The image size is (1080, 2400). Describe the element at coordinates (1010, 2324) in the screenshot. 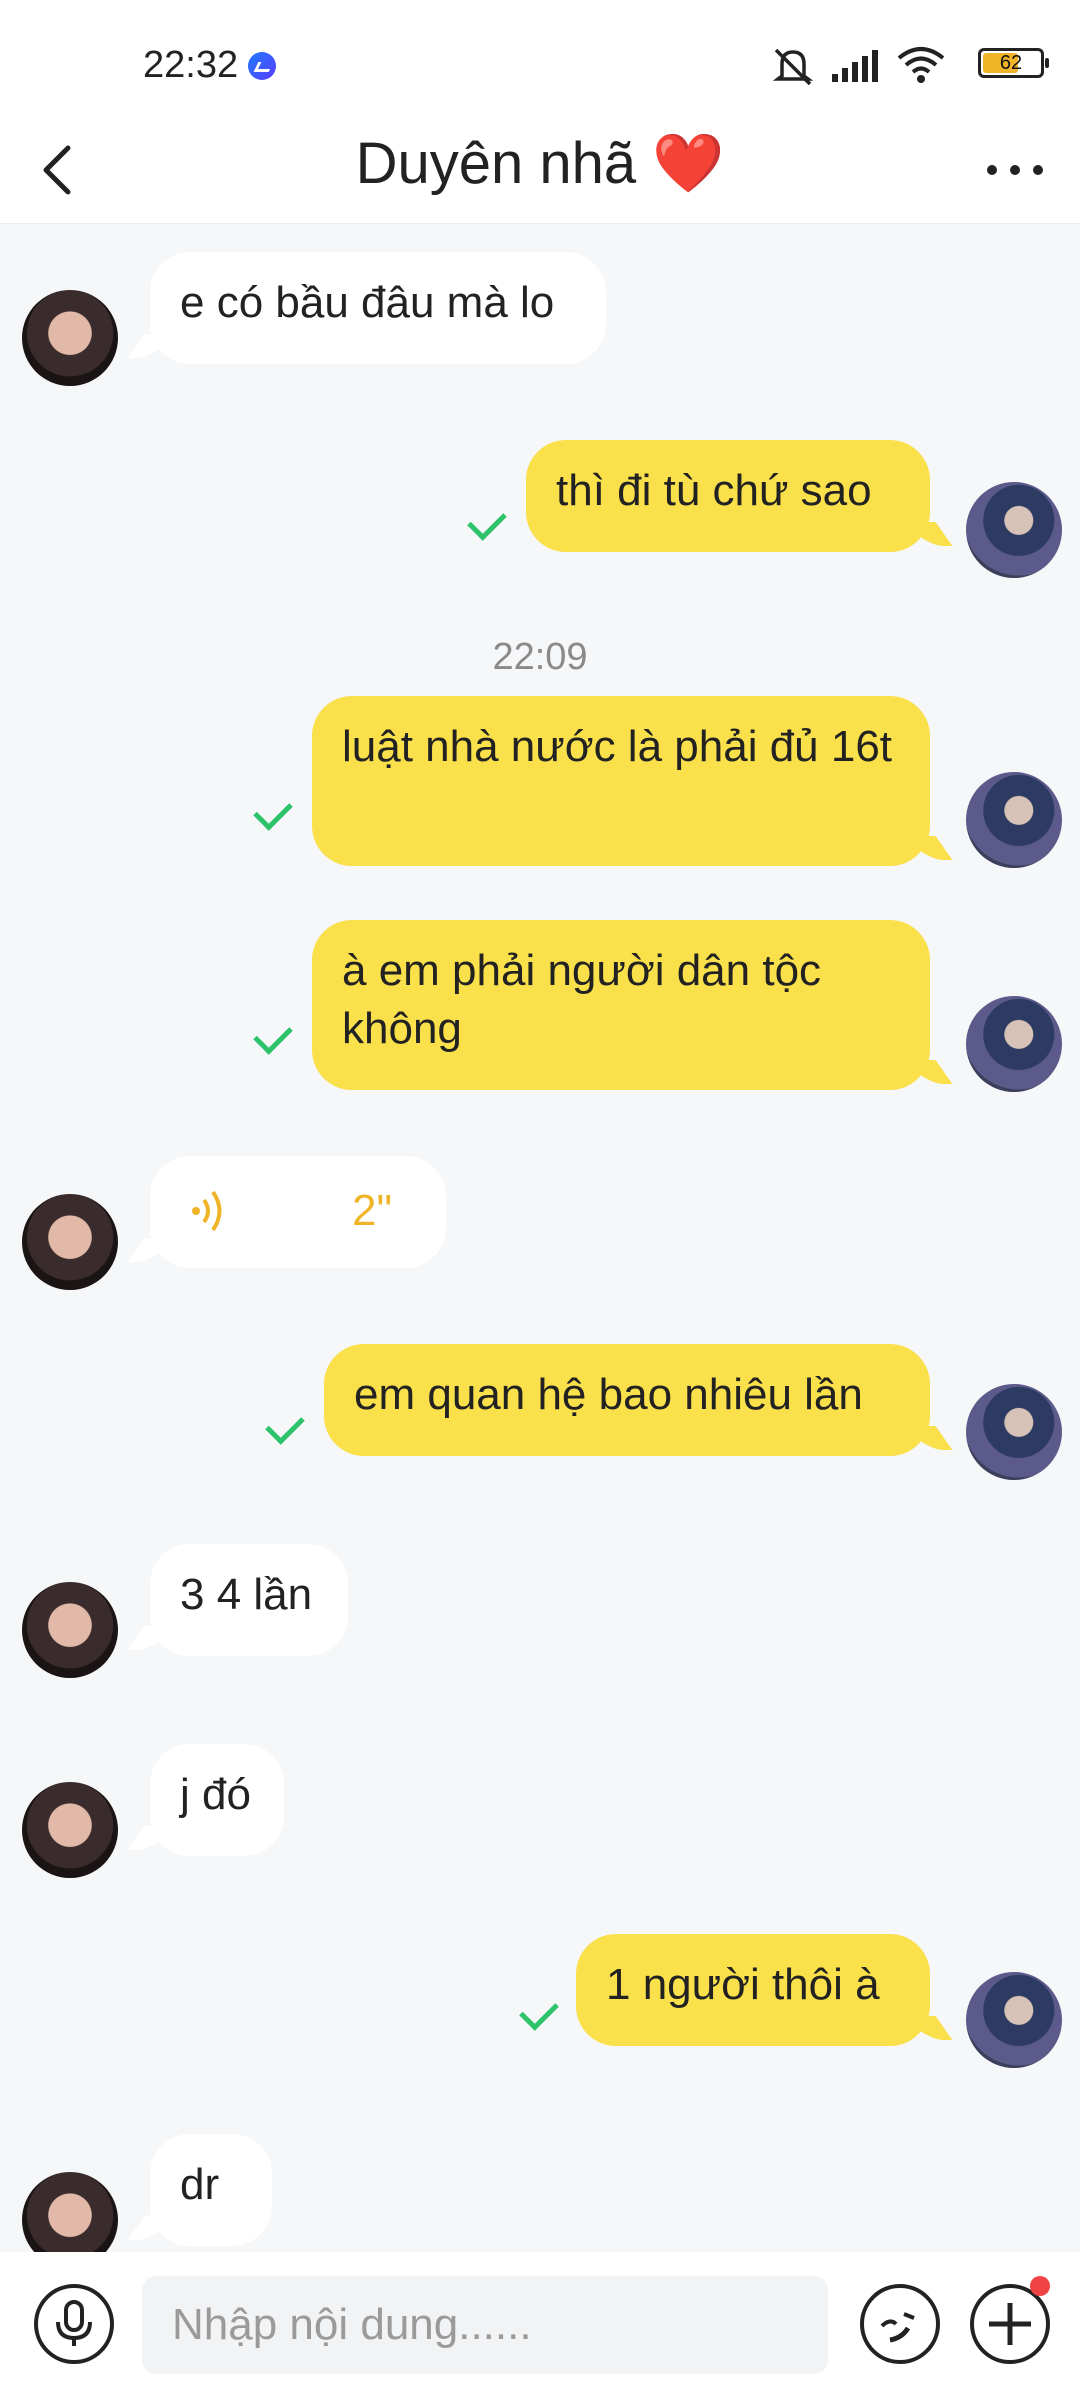

I see `add-attachment-button` at that location.